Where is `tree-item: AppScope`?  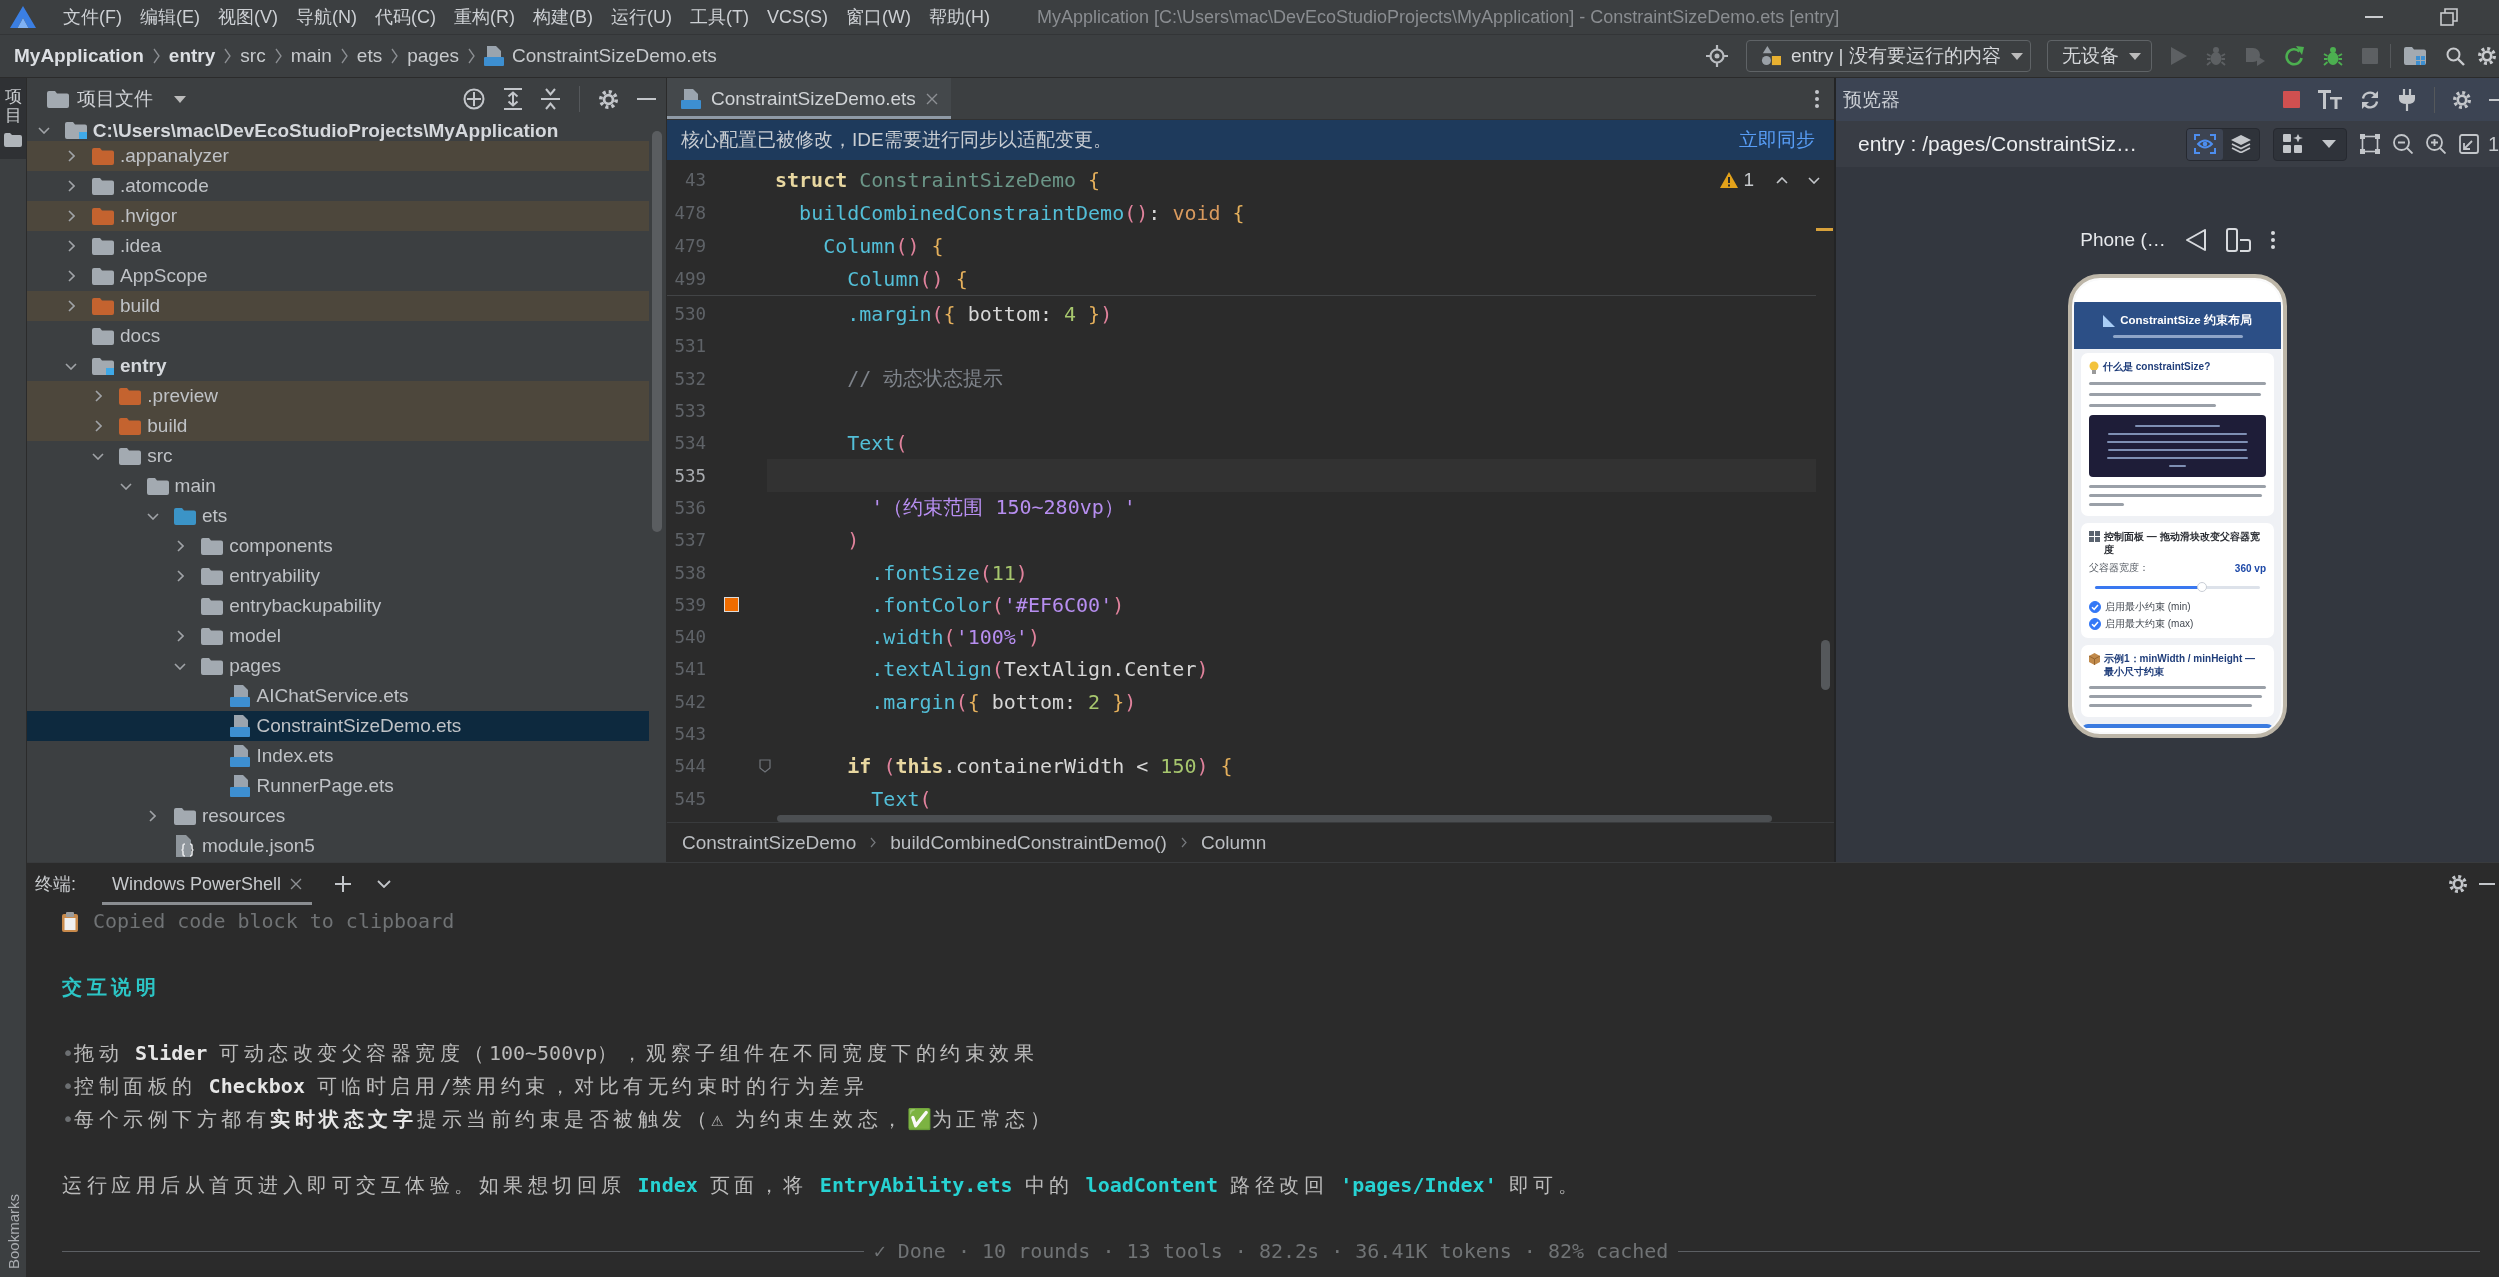 tree-item: AppScope is located at coordinates (338, 276).